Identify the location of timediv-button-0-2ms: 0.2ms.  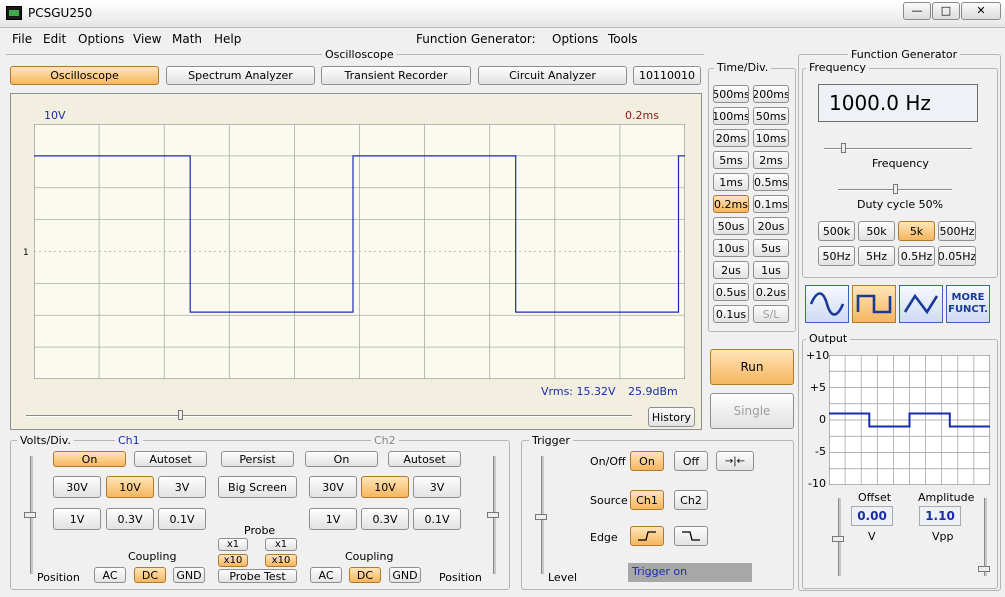
(731, 204).